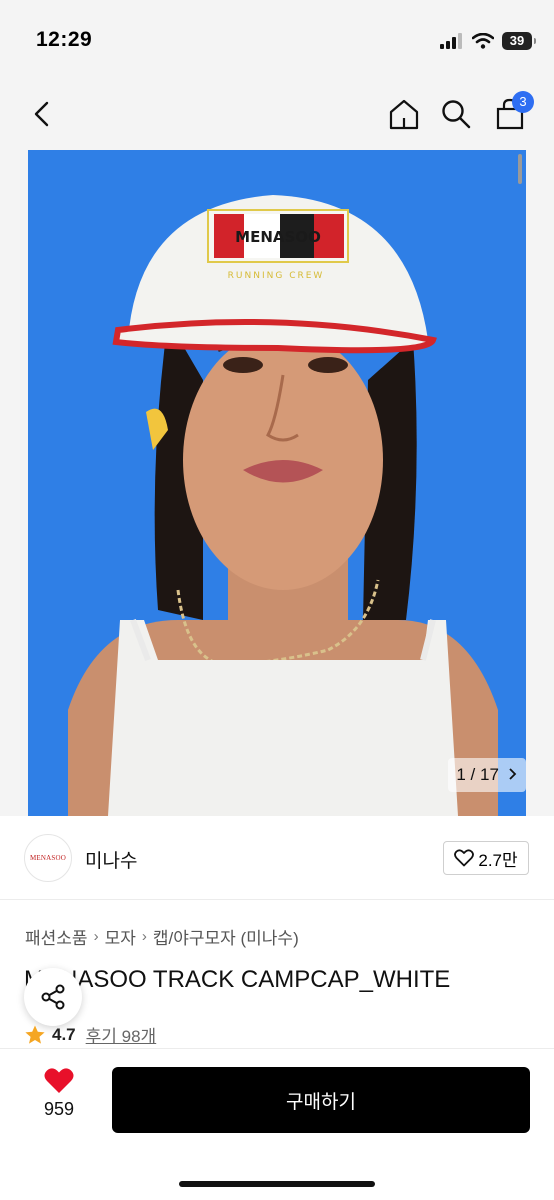 The height and width of the screenshot is (1200, 554). I want to click on status-bar: 12:29 39, so click(277, 40).